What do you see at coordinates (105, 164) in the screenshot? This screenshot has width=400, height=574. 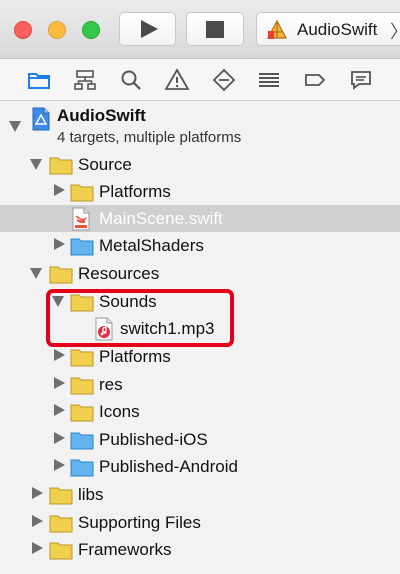 I see `tree-item-label: Source` at bounding box center [105, 164].